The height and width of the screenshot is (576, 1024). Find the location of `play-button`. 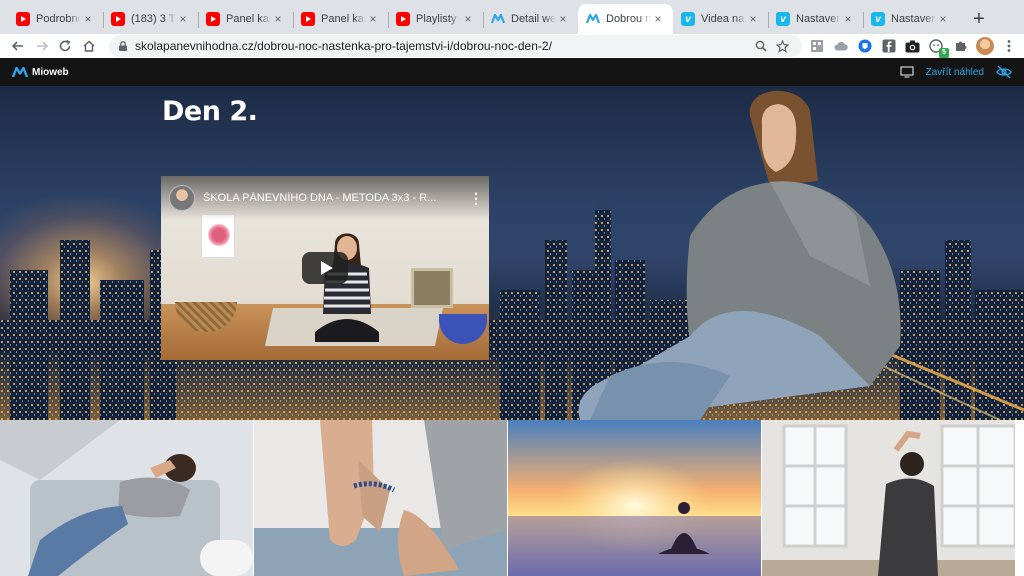

play-button is located at coordinates (325, 268).